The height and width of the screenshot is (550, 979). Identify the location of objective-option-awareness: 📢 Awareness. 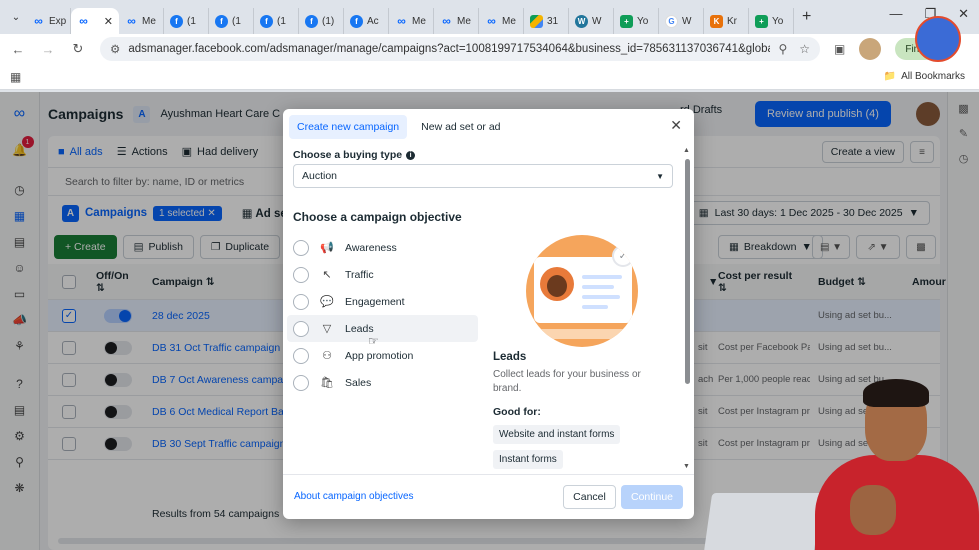
(382, 247).